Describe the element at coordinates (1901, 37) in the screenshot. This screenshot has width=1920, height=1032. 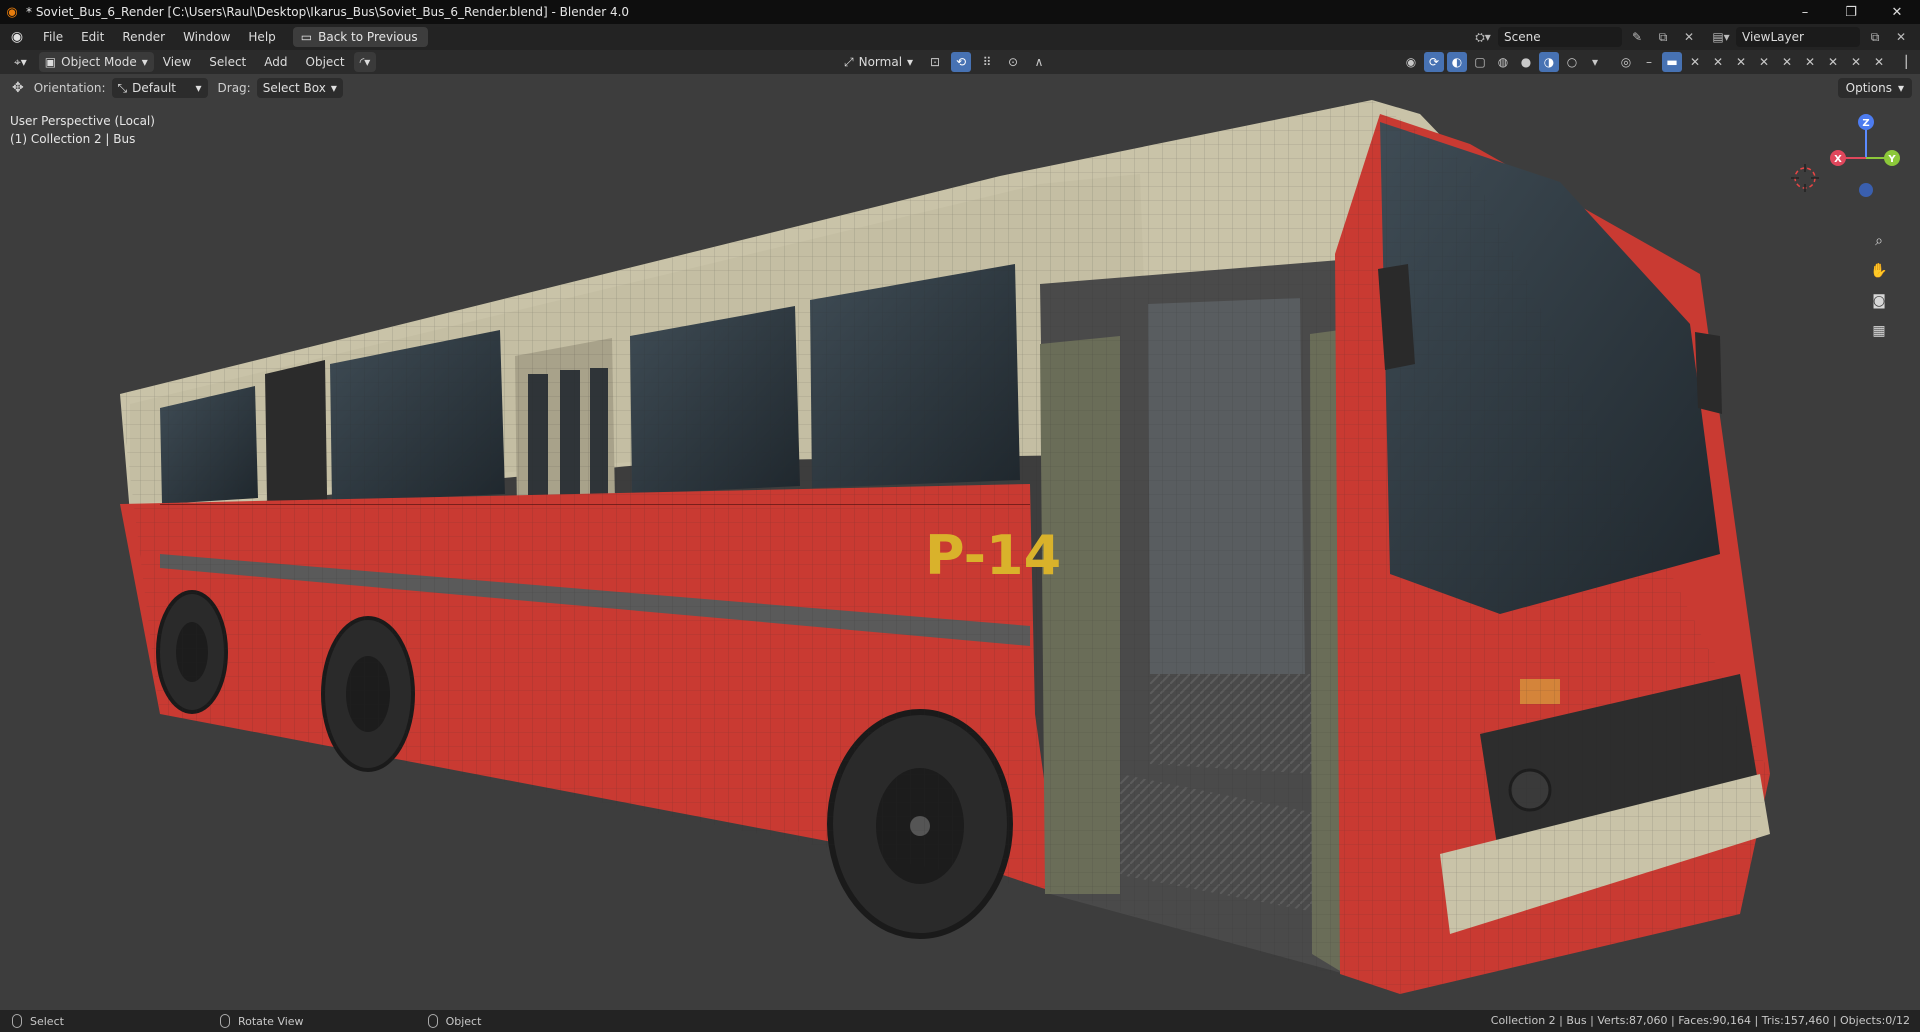
I see `delete-view-layer-icon: ✕` at that location.